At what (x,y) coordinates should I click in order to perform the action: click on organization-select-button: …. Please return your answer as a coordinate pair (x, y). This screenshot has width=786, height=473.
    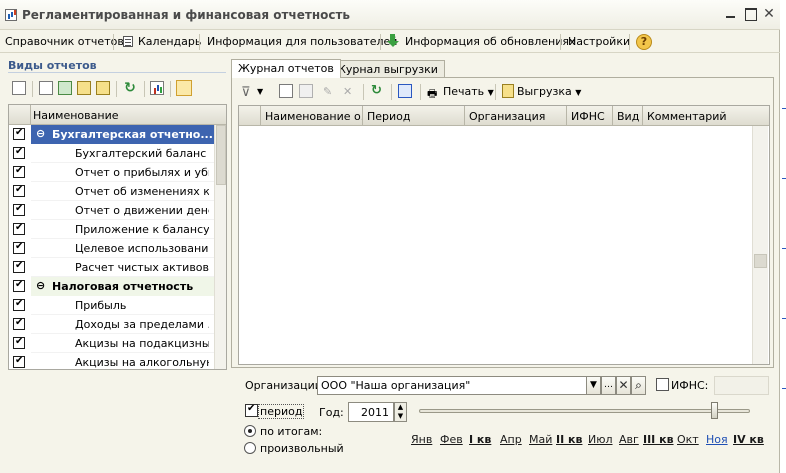
    Looking at the image, I should click on (608, 385).